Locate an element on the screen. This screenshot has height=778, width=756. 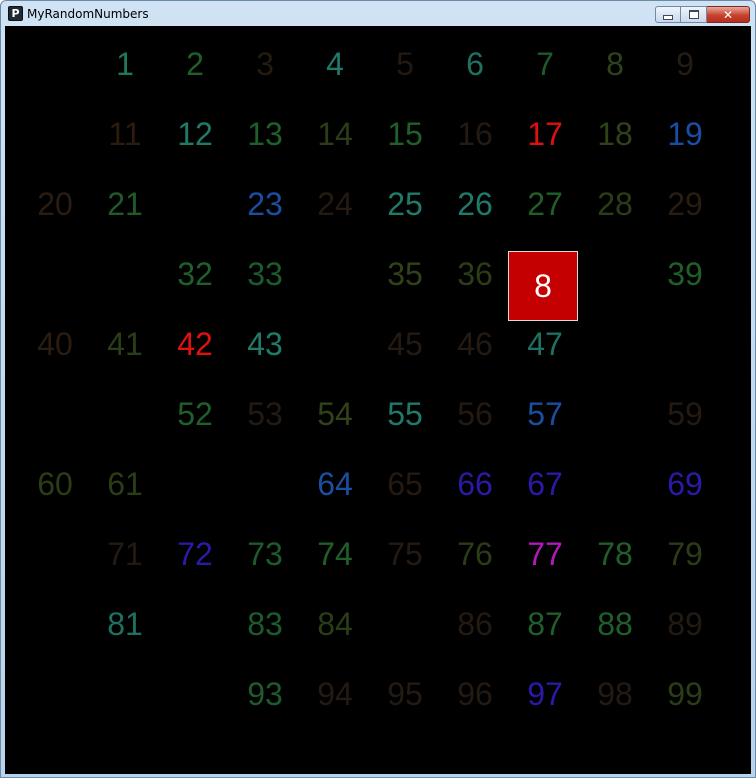
number-cell: 74 is located at coordinates (335, 554).